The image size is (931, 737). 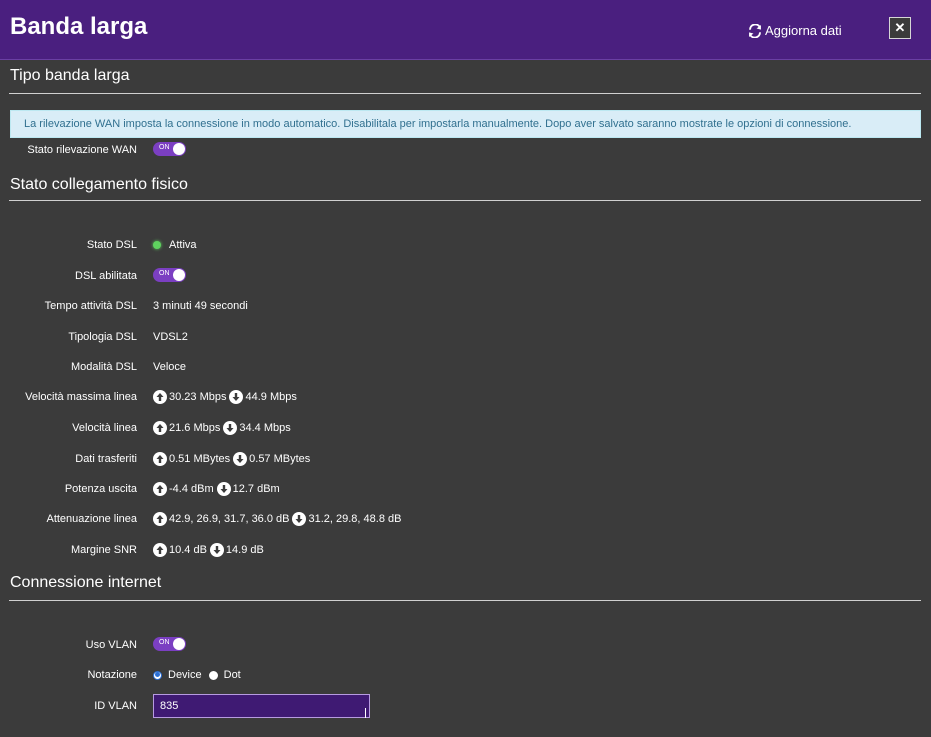 I want to click on snr-label: Margine SNR, so click(x=103, y=550).